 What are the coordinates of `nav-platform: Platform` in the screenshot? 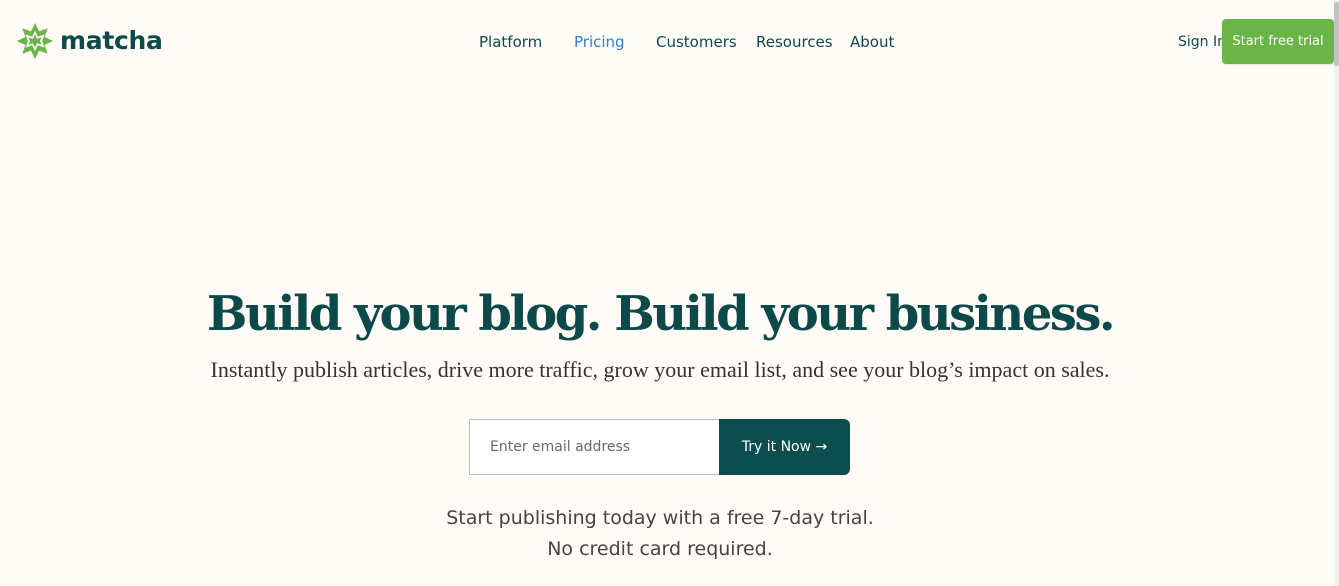 It's located at (510, 42).